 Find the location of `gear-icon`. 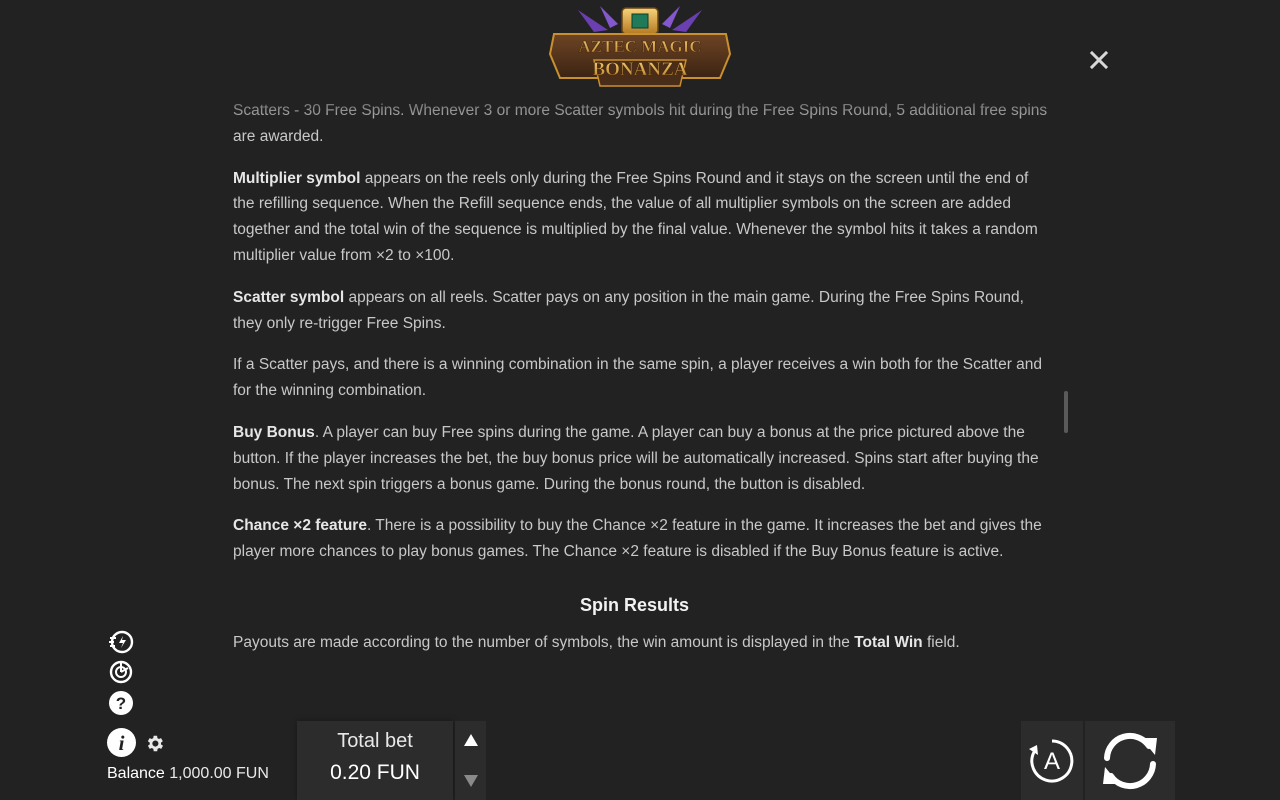

gear-icon is located at coordinates (155, 743).